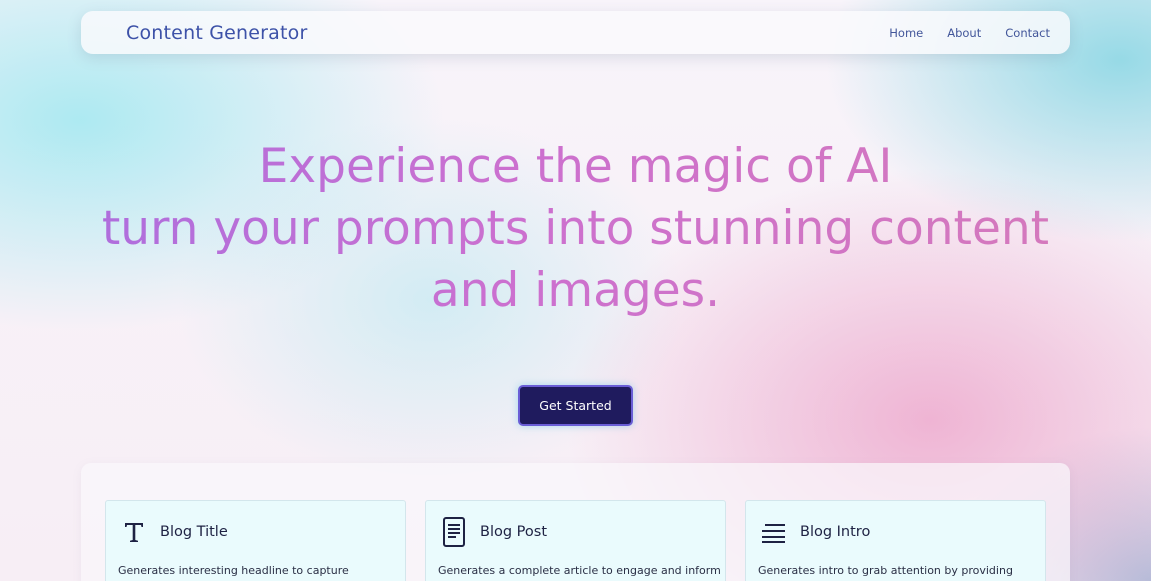 This screenshot has width=1151, height=581. Describe the element at coordinates (575, 405) in the screenshot. I see `get-started-button: Get Started` at that location.